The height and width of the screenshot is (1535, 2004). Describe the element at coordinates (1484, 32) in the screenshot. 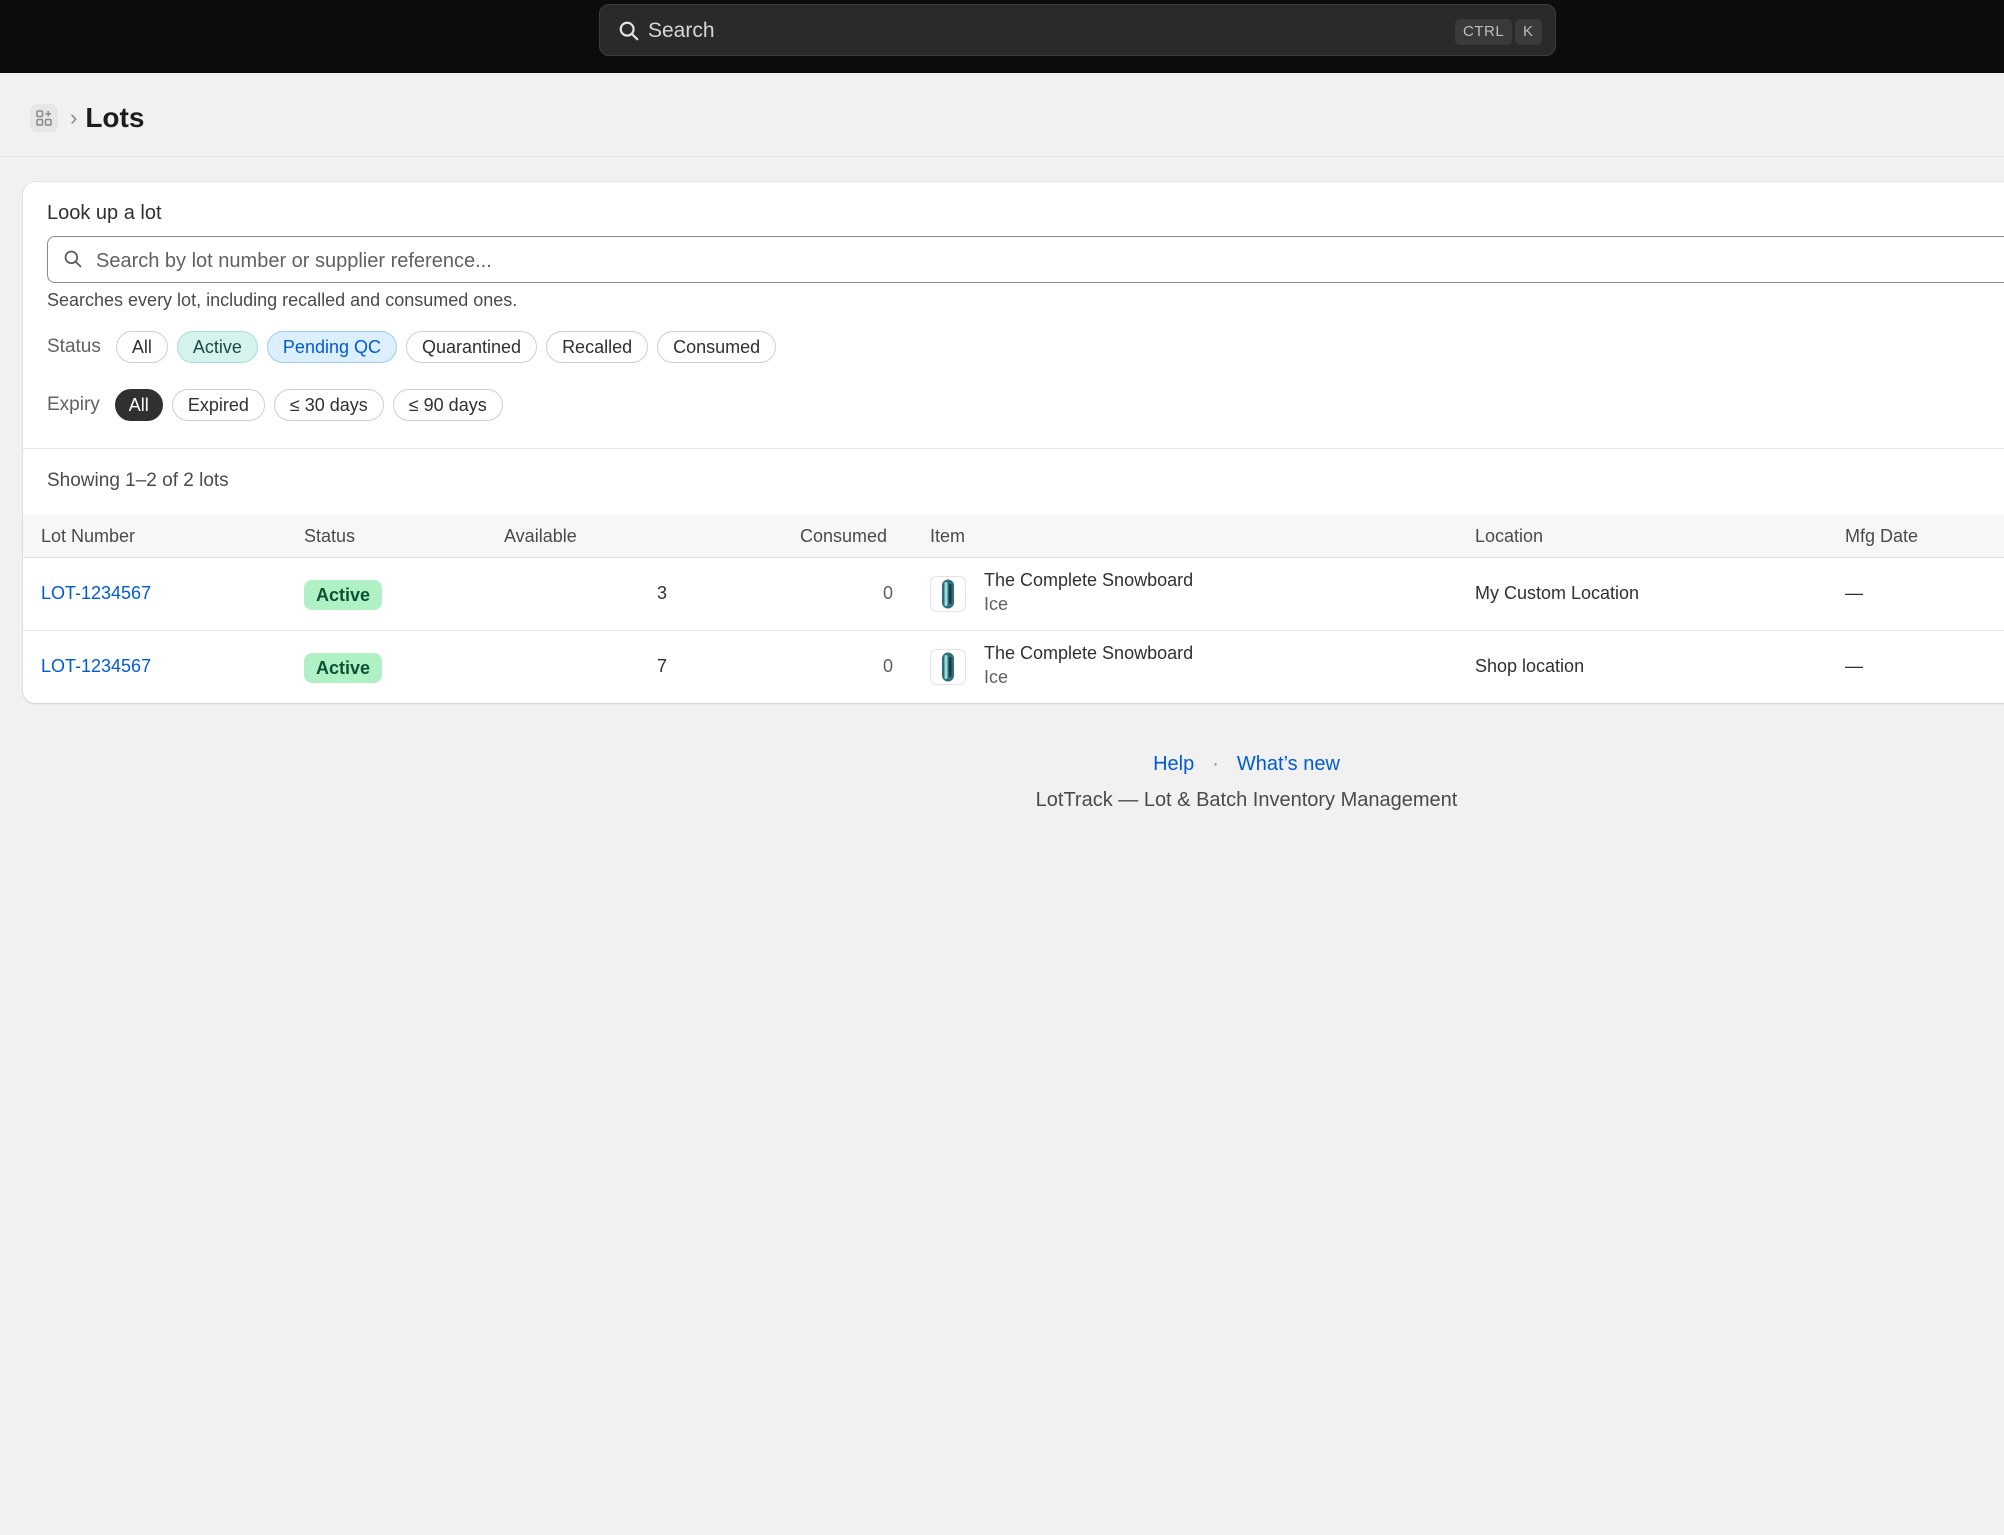

I see `shortcut-ctrl-key: CTRL` at that location.